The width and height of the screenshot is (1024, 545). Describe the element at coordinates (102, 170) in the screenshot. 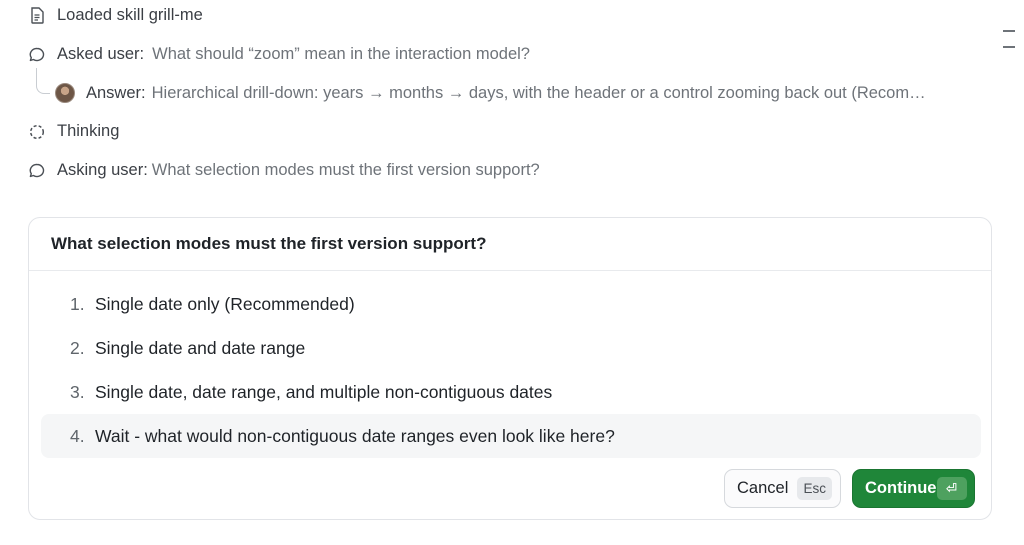

I see `asking-label: Asking user:` at that location.